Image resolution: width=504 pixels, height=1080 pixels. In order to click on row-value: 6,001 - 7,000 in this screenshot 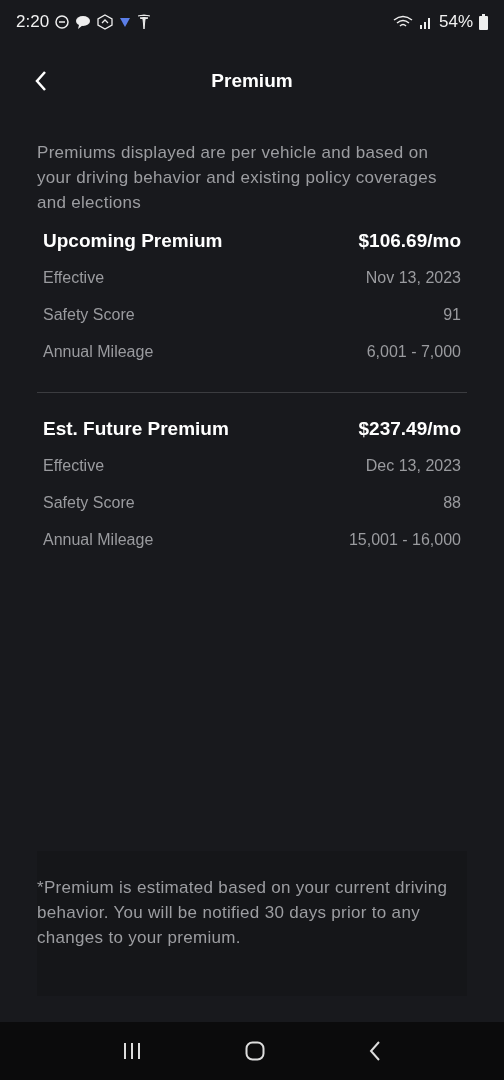, I will do `click(413, 351)`.